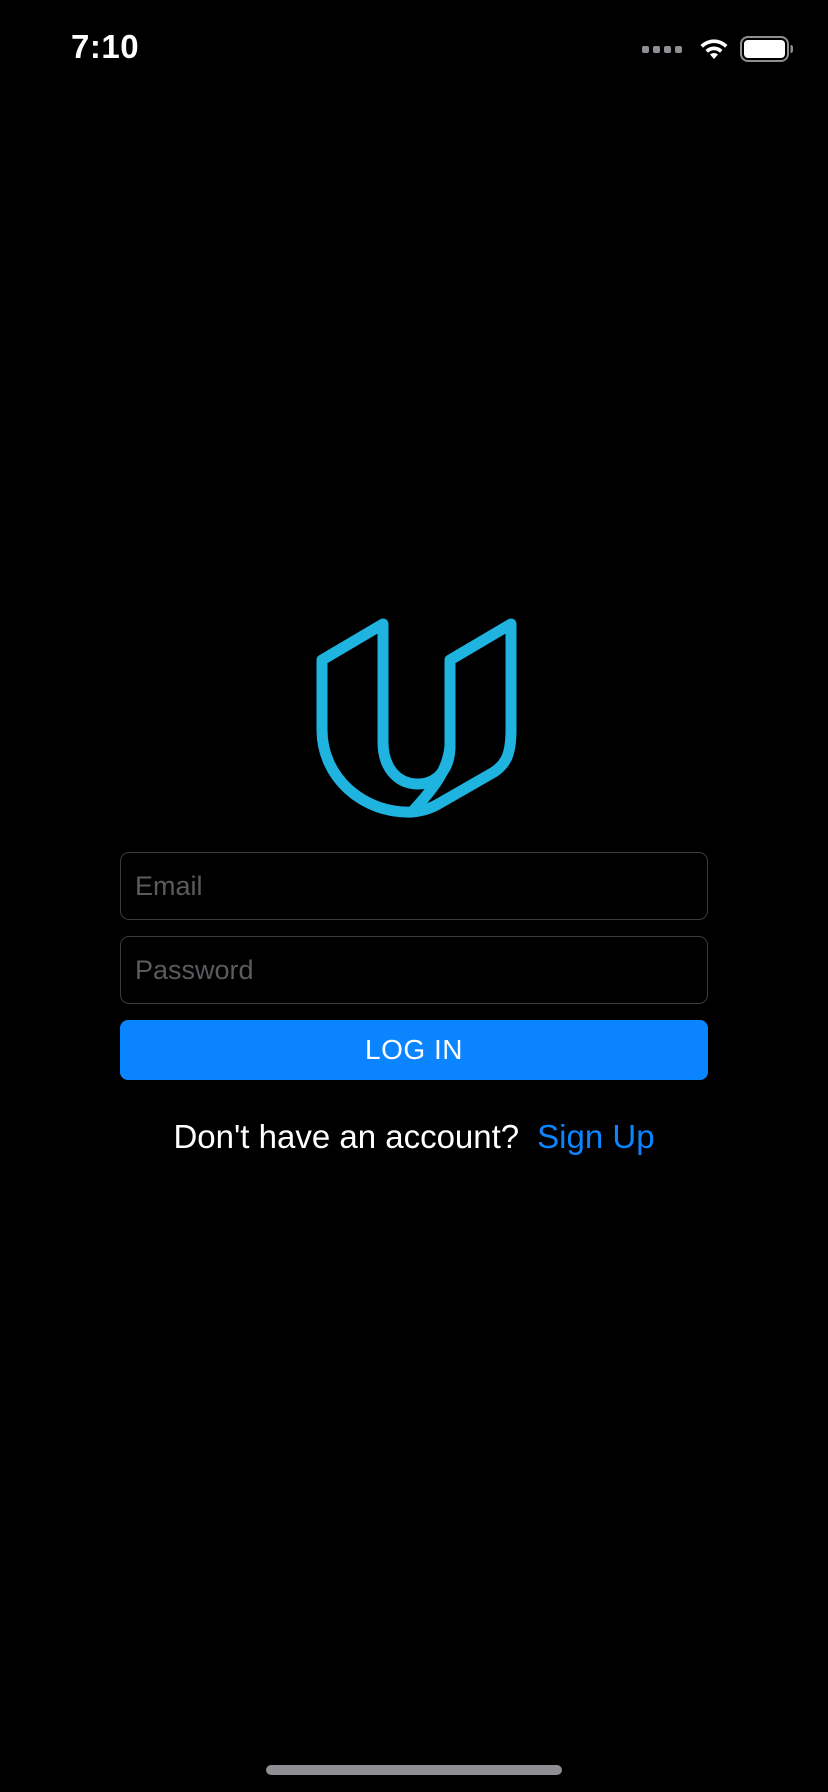  What do you see at coordinates (105, 46) in the screenshot?
I see `status-time: 7:10` at bounding box center [105, 46].